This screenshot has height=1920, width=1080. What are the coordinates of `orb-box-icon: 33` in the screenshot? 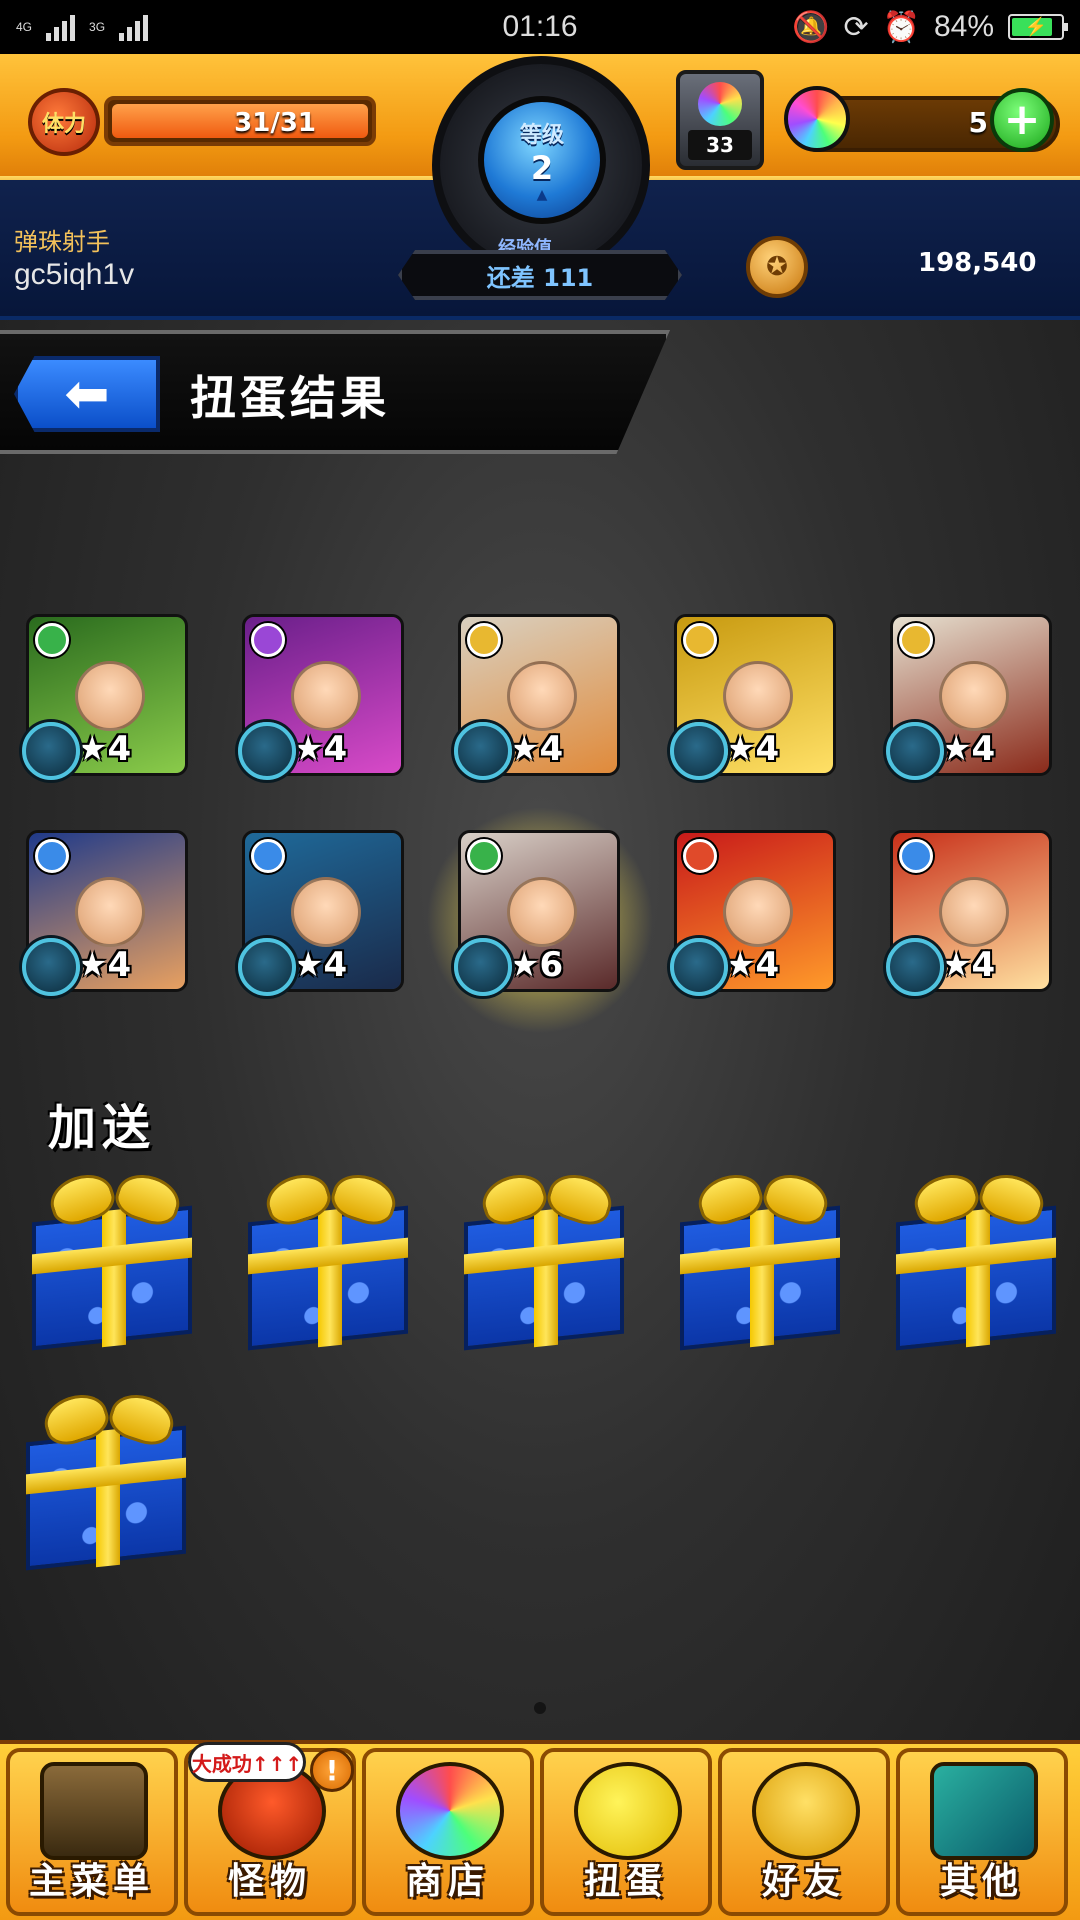 It's located at (720, 120).